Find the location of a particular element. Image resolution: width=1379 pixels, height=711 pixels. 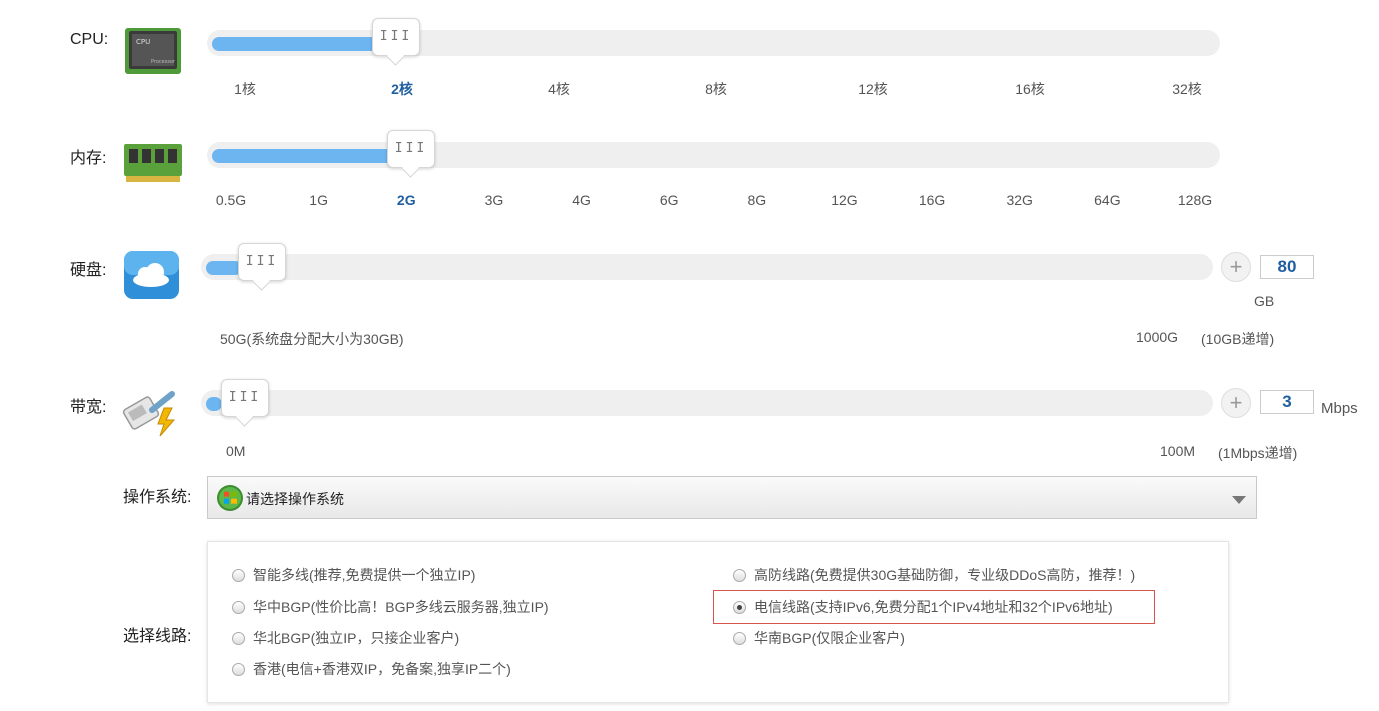

memory-tick-label: 8G is located at coordinates (756, 200).